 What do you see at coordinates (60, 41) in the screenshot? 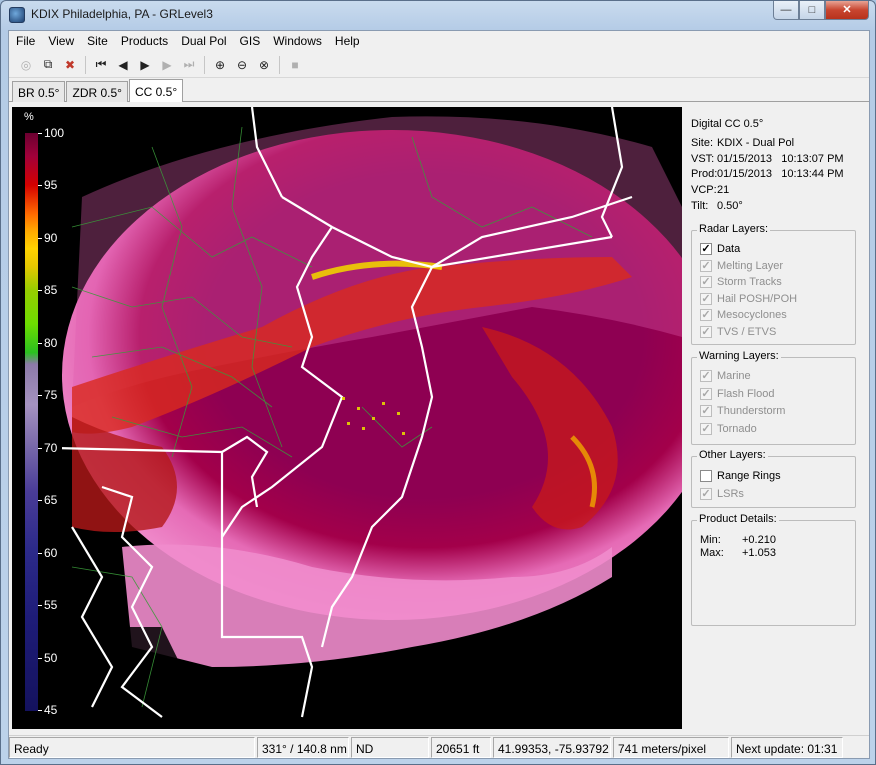
I see `menu-view: View` at bounding box center [60, 41].